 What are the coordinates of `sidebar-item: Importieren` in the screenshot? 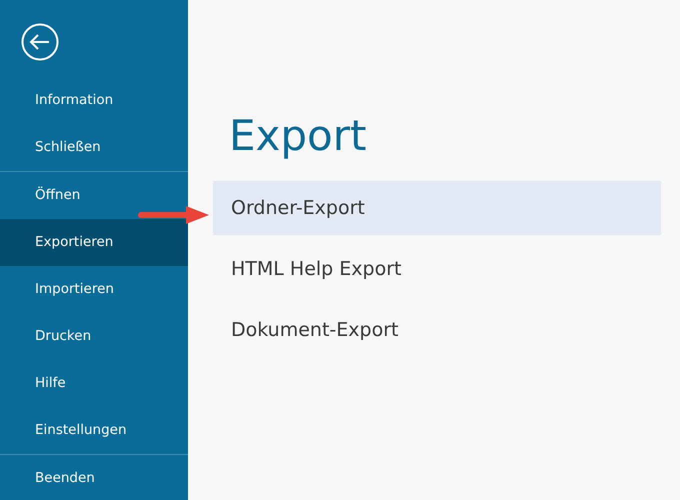 It's located at (94, 289).